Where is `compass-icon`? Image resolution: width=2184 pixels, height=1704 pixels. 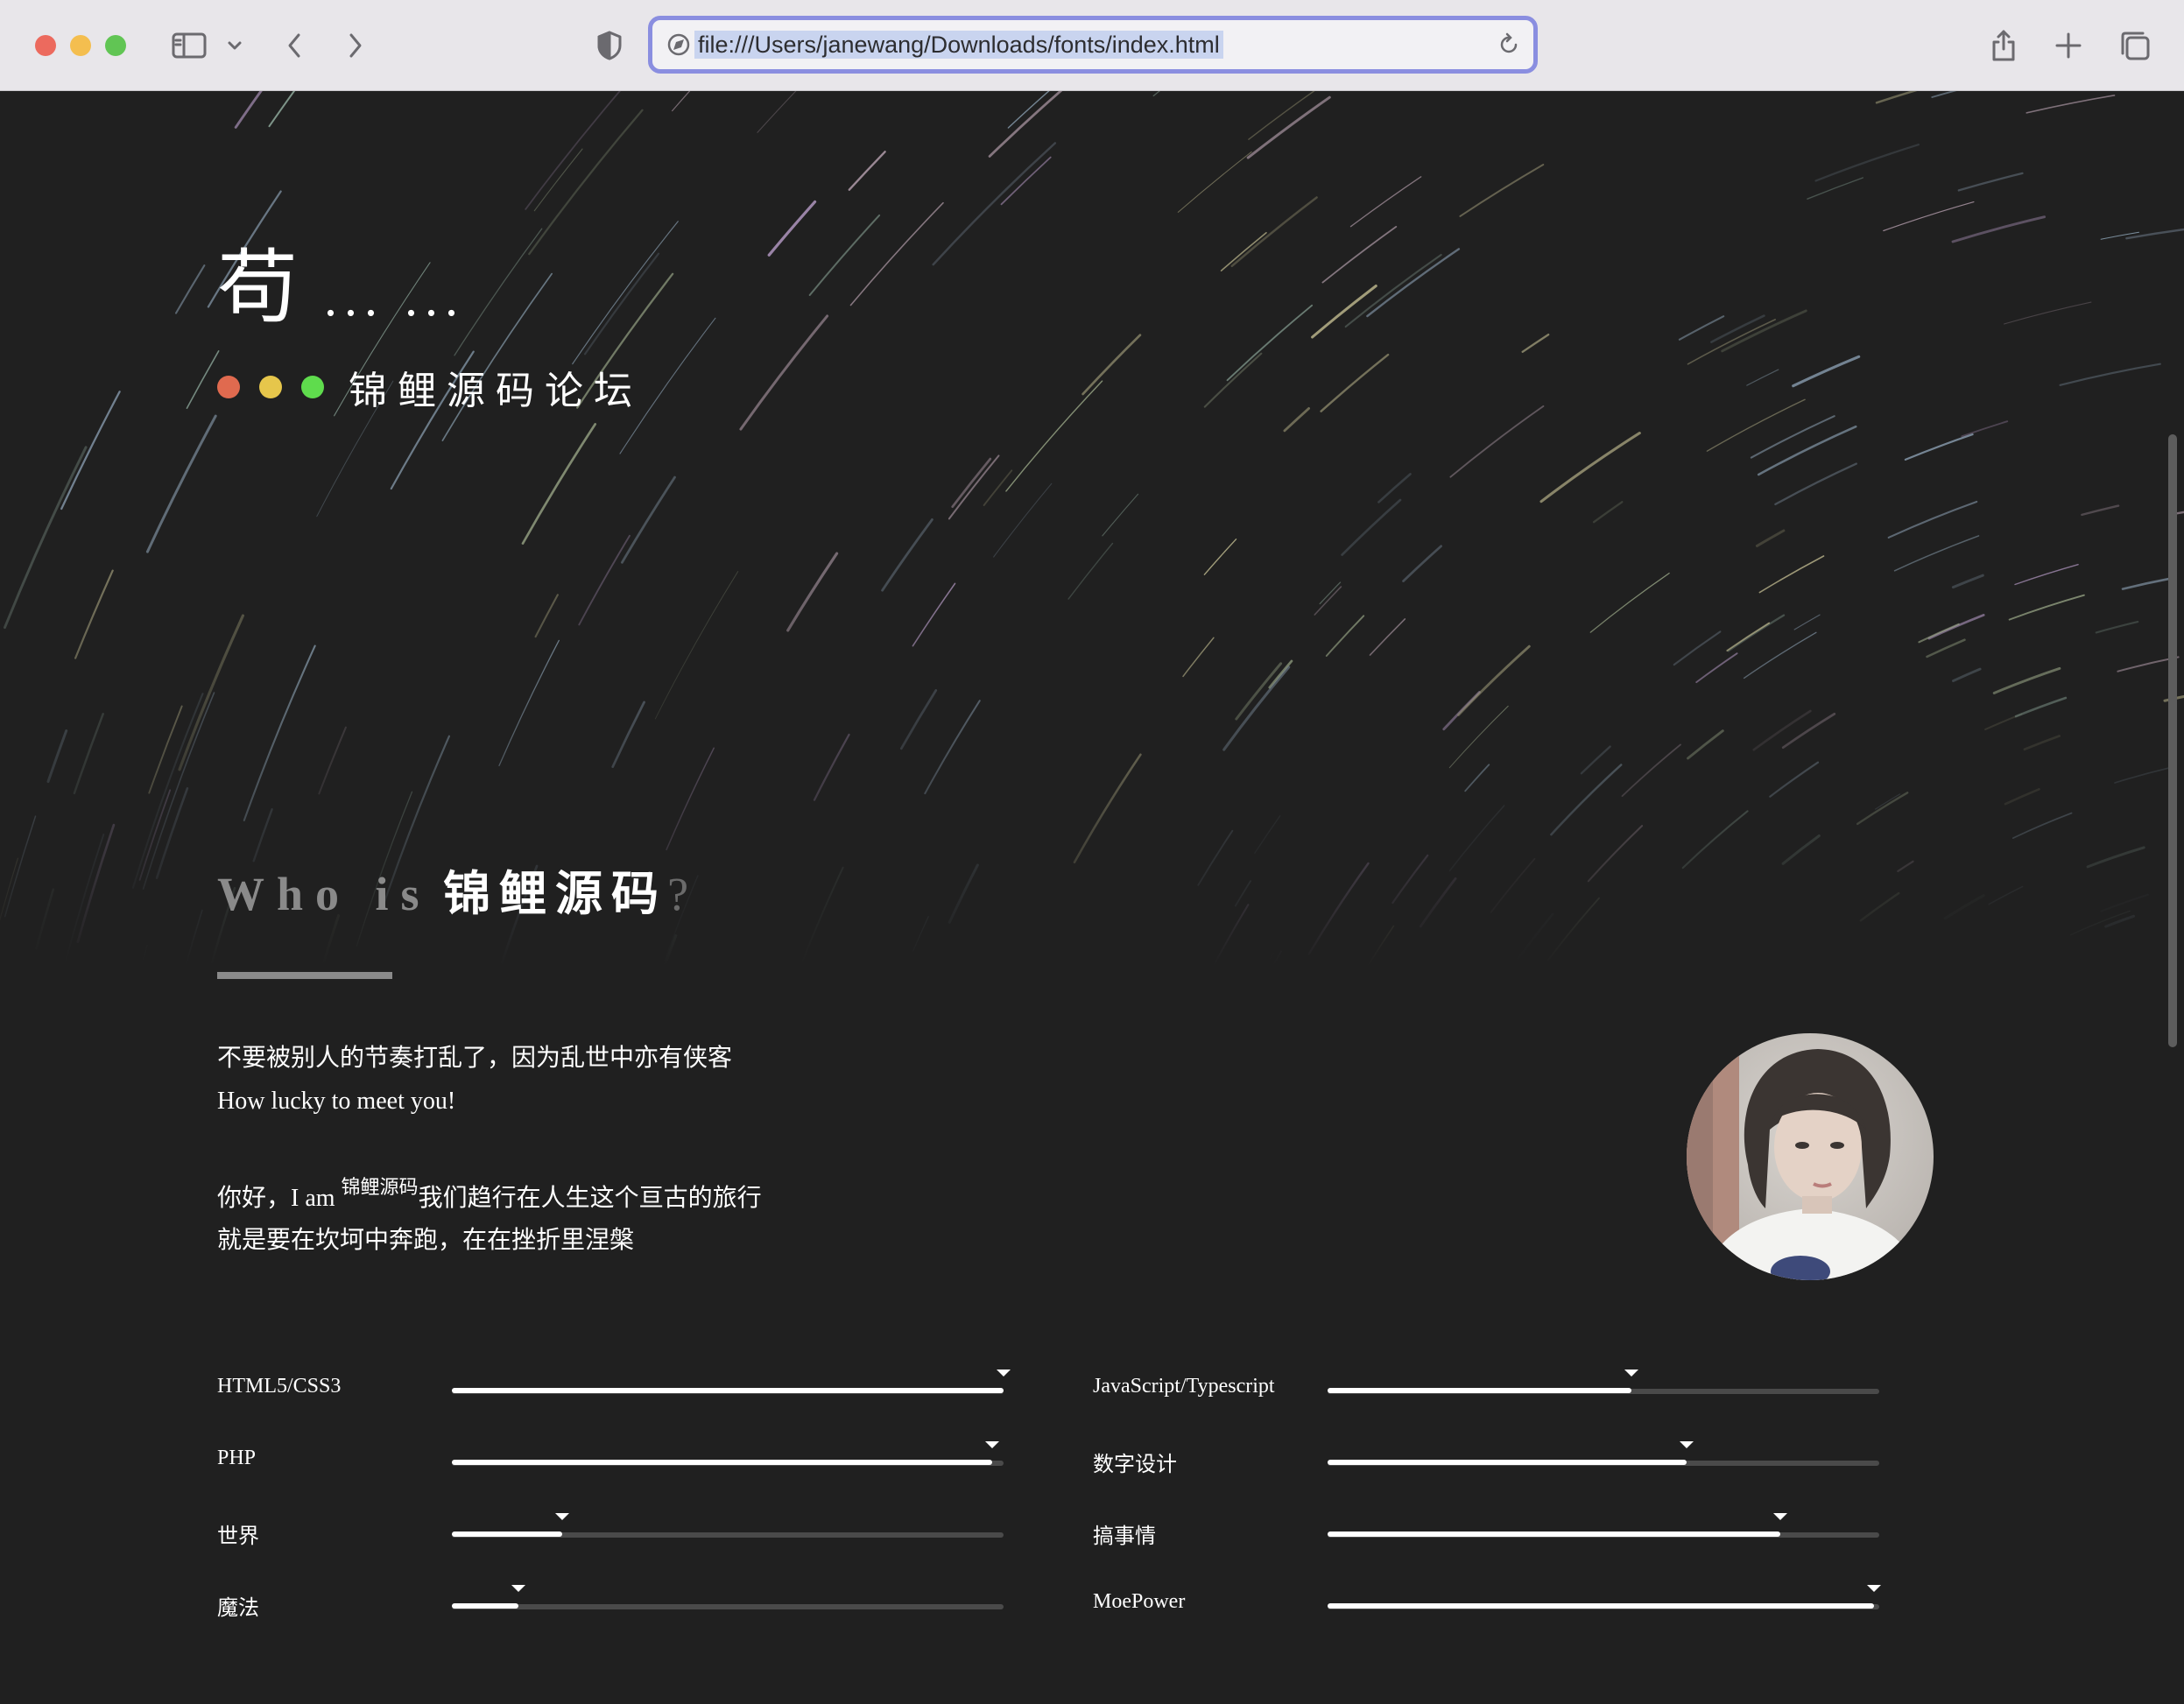 compass-icon is located at coordinates (678, 46).